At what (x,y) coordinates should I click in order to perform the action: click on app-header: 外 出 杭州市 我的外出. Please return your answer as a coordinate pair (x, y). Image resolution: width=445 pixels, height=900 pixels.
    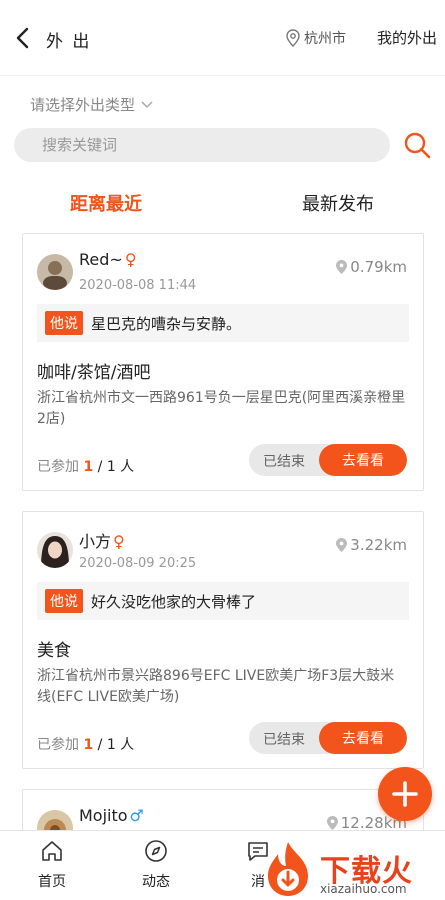
    Looking at the image, I should click on (222, 38).